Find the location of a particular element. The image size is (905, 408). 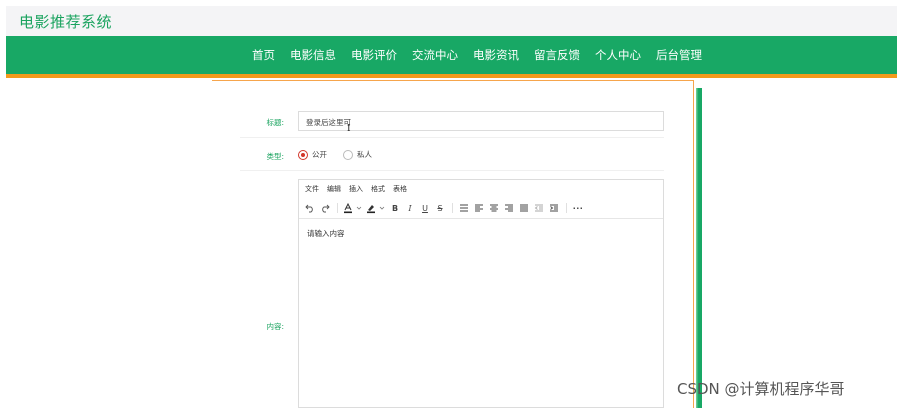

menu-insert: 插入 is located at coordinates (356, 189).